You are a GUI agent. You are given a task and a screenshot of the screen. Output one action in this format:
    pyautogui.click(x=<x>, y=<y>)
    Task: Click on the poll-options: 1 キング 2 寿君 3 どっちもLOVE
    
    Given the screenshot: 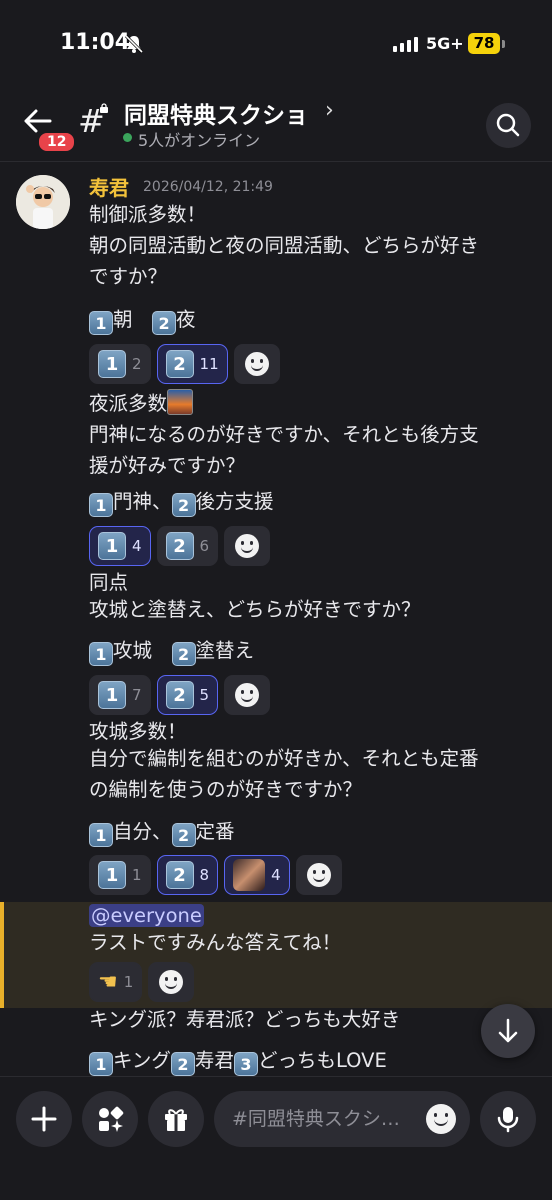 What is the action you would take?
    pyautogui.click(x=238, y=1061)
    